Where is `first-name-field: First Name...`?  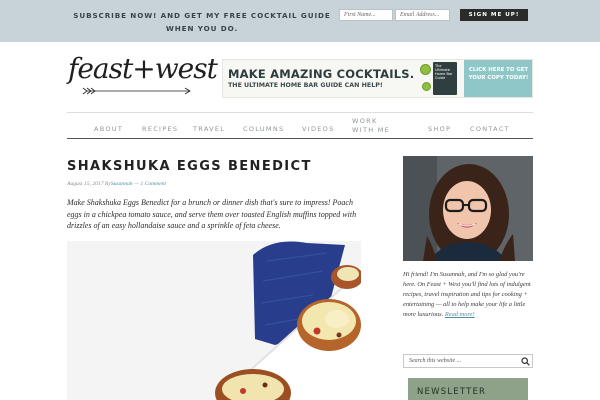 first-name-field: First Name... is located at coordinates (366, 15).